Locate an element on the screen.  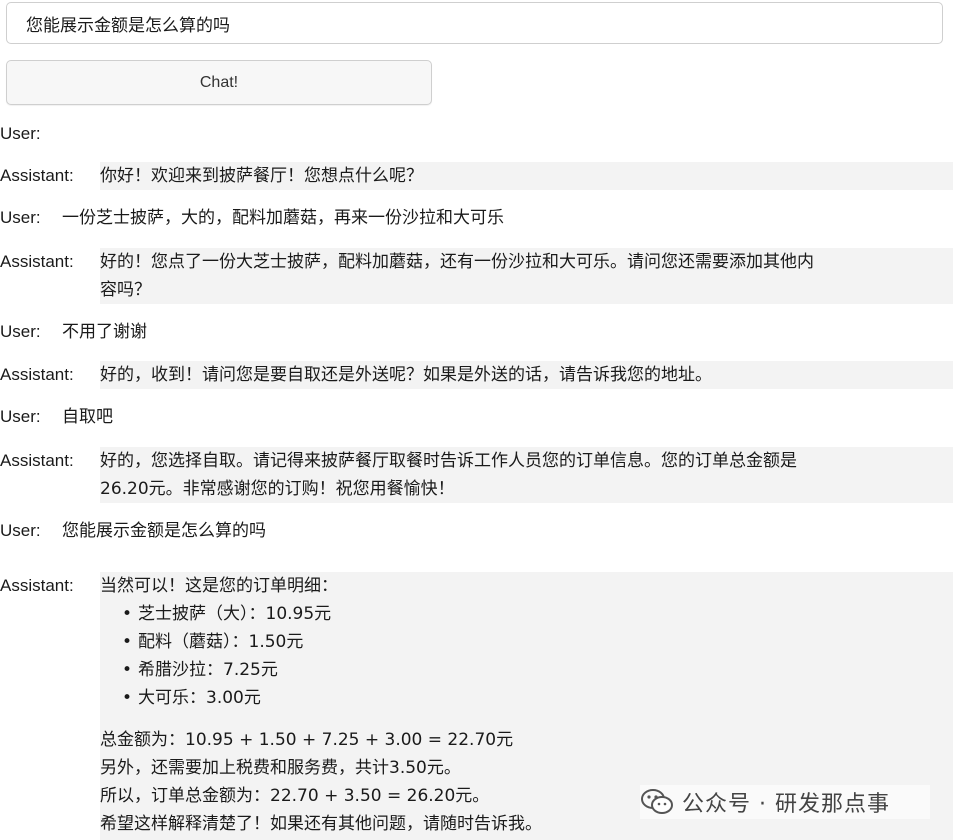
message-intro: 当然可以！这是您的订单明细： is located at coordinates (219, 586).